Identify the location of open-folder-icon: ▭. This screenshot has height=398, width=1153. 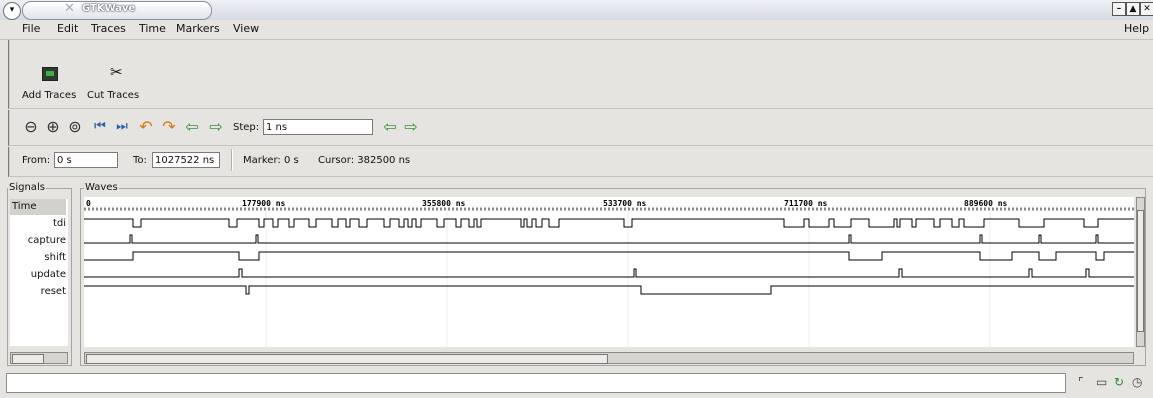
(1101, 382).